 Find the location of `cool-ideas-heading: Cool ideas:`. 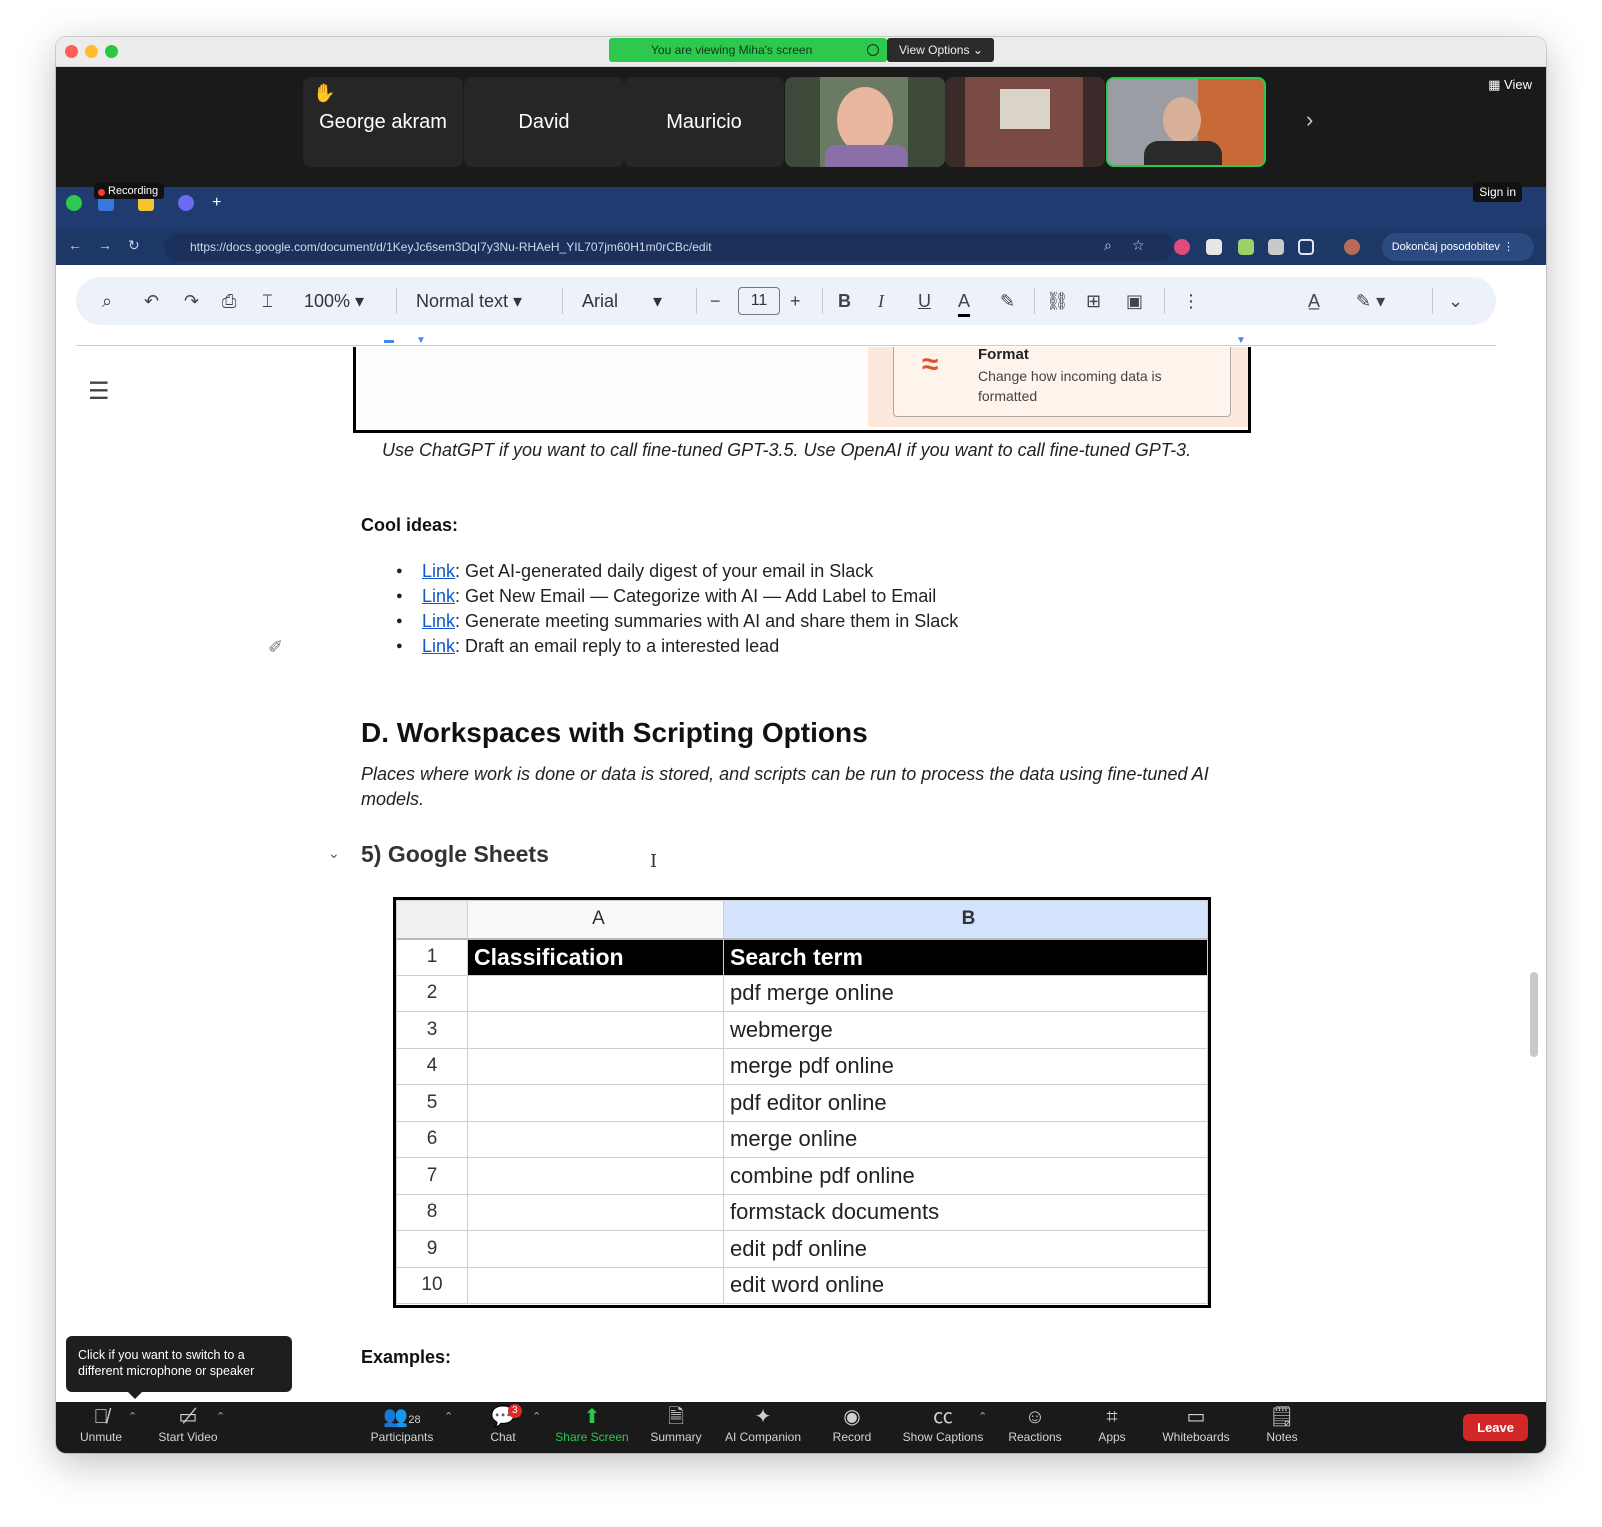

cool-ideas-heading: Cool ideas: is located at coordinates (410, 525).